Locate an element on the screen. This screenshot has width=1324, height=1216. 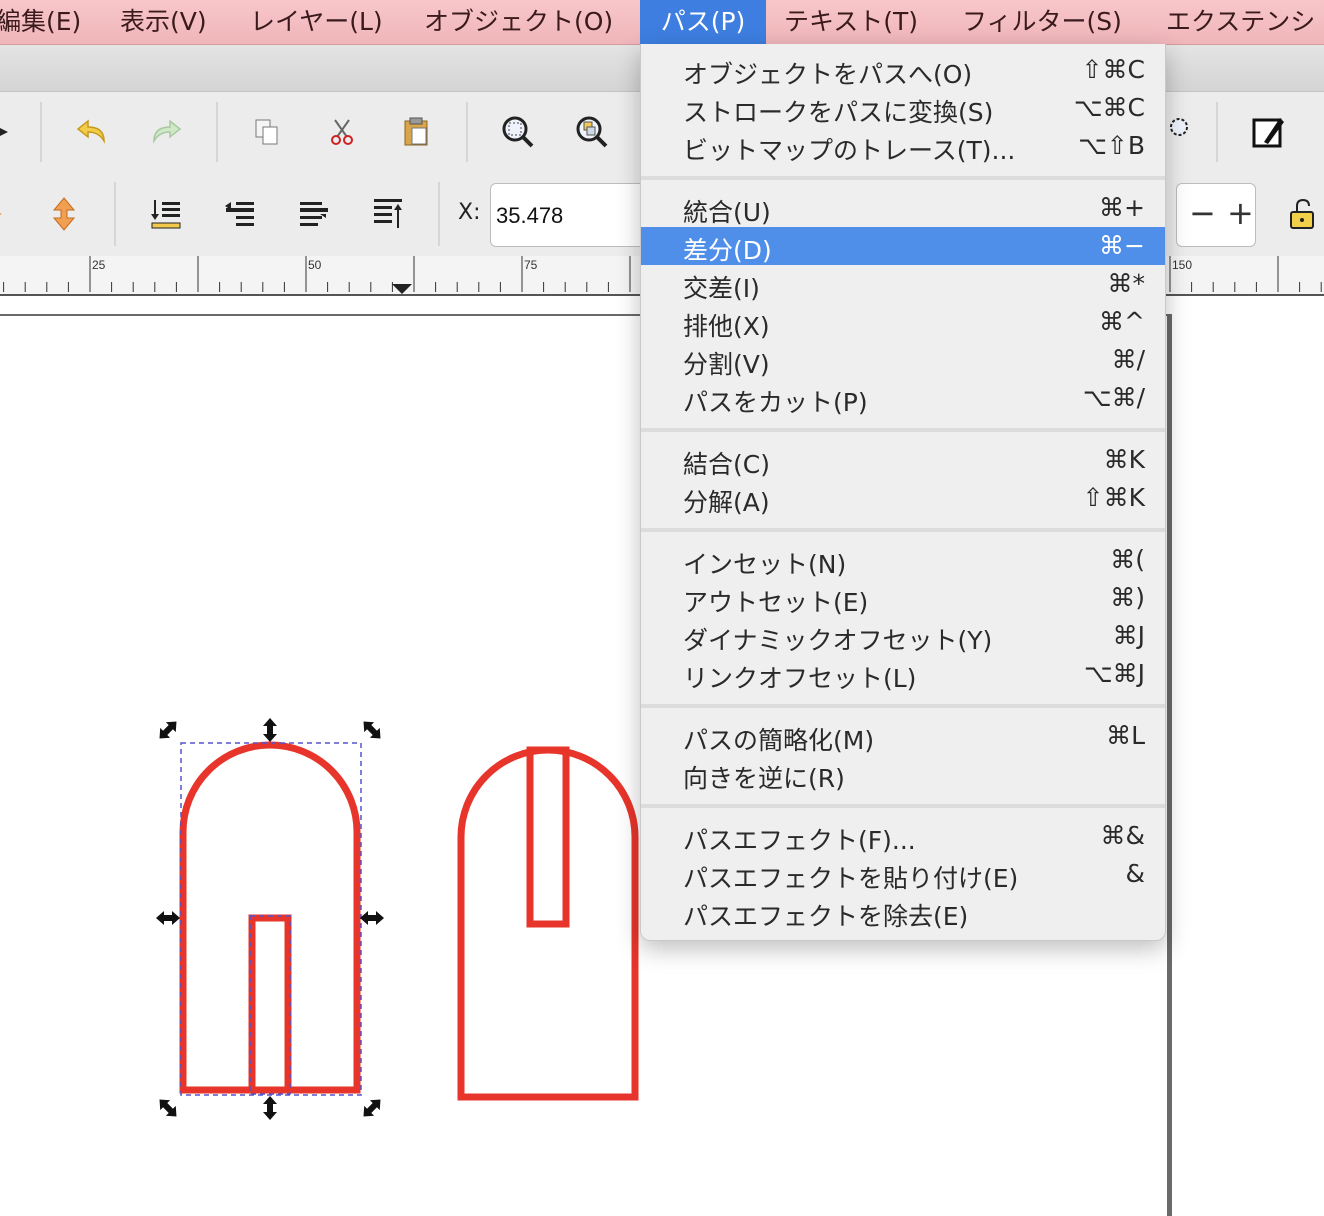
undo-icon is located at coordinates (92, 132).